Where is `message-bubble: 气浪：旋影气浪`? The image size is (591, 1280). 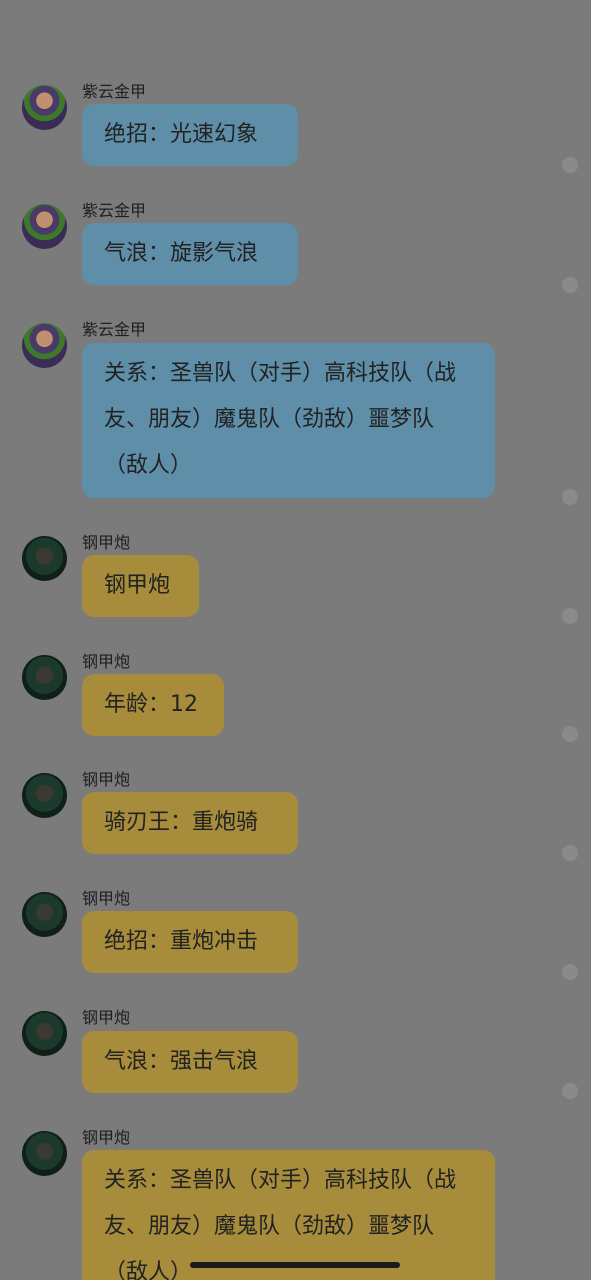
message-bubble: 气浪：旋影气浪 is located at coordinates (190, 254).